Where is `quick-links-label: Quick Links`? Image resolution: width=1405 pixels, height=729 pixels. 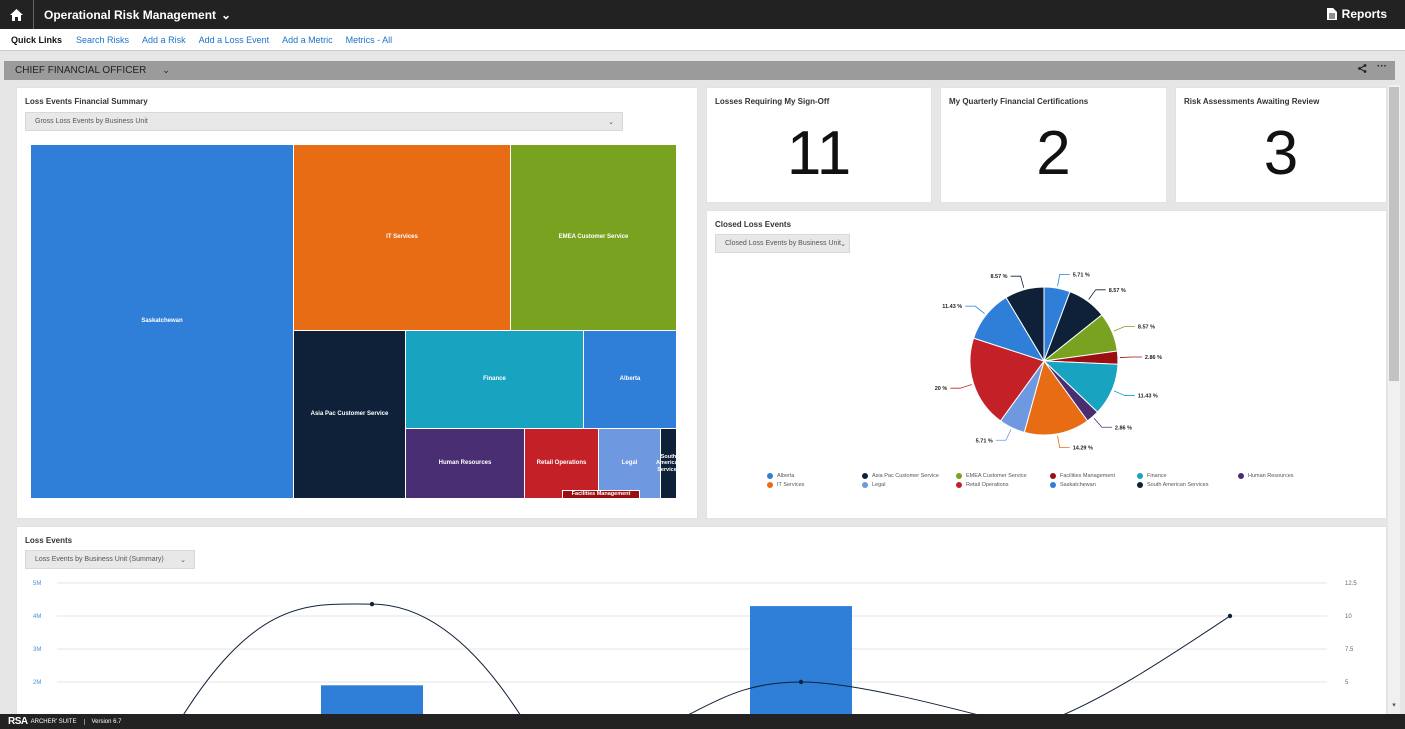 quick-links-label: Quick Links is located at coordinates (37, 39).